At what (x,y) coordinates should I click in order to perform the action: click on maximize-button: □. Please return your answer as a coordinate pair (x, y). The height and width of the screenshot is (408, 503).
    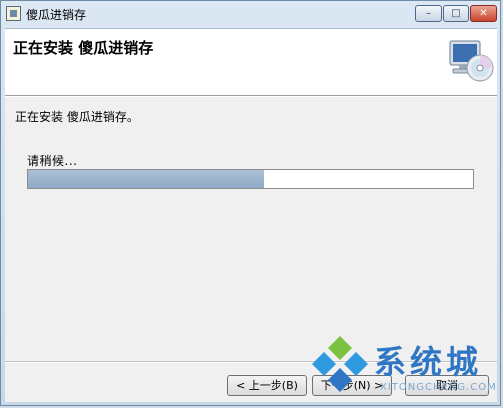
    Looking at the image, I should click on (456, 13).